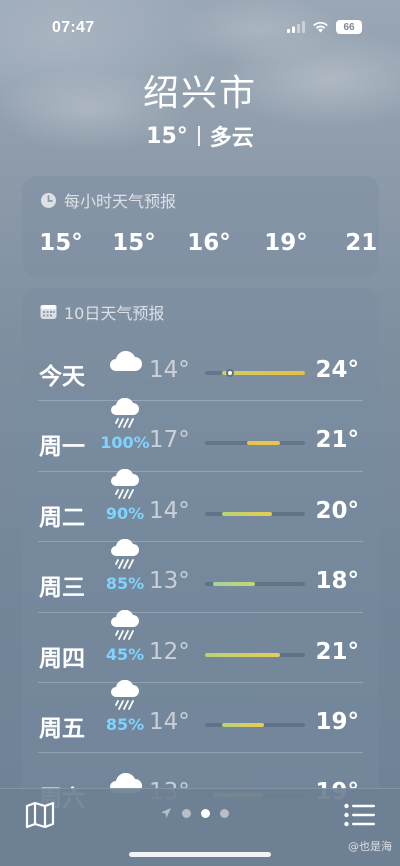  I want to click on status-bar: 07:47 66, so click(200, 28).